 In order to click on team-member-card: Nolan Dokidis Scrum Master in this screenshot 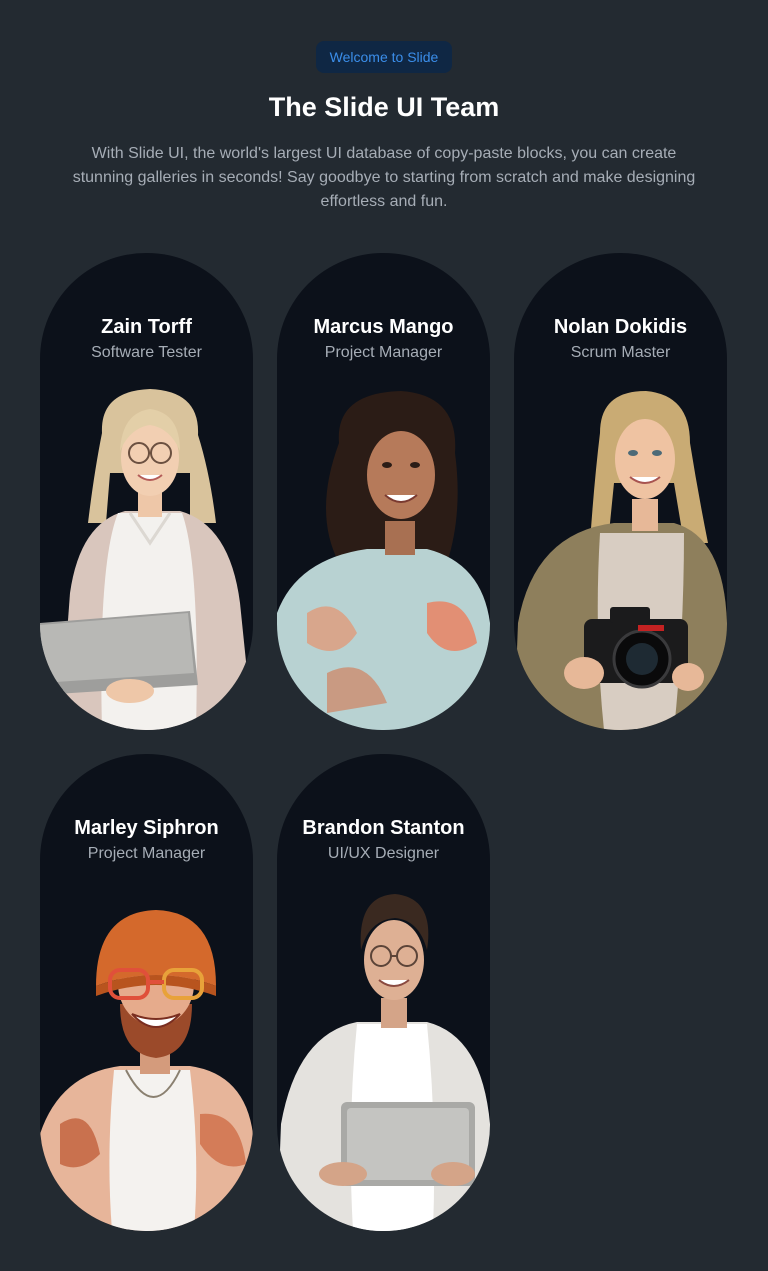, I will do `click(620, 491)`.